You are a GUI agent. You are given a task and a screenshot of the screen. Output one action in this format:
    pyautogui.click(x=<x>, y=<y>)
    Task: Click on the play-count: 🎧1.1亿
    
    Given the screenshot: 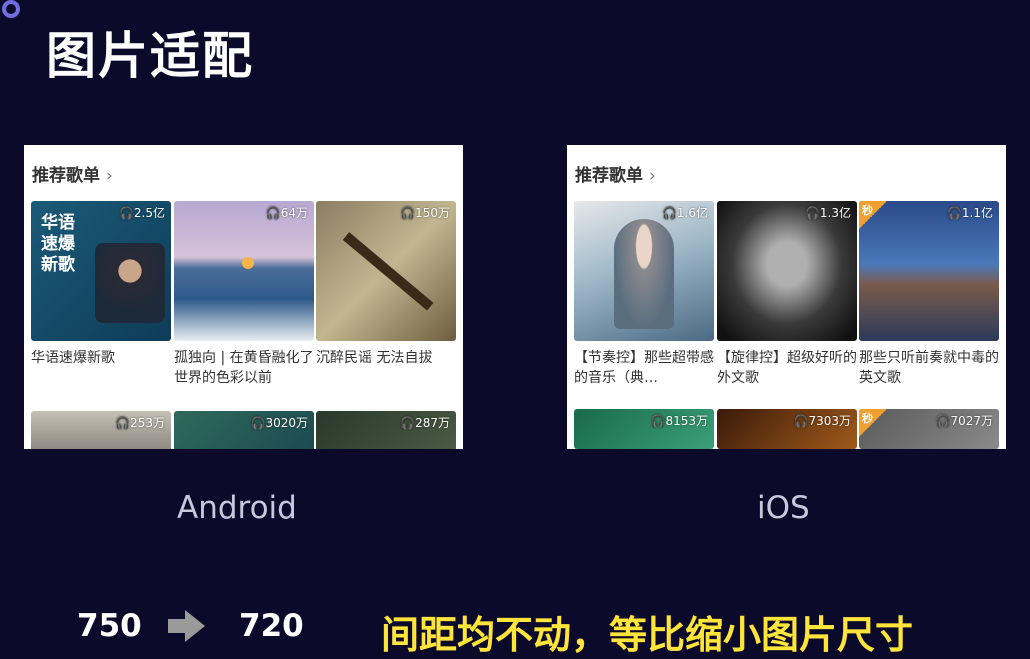 What is the action you would take?
    pyautogui.click(x=969, y=213)
    